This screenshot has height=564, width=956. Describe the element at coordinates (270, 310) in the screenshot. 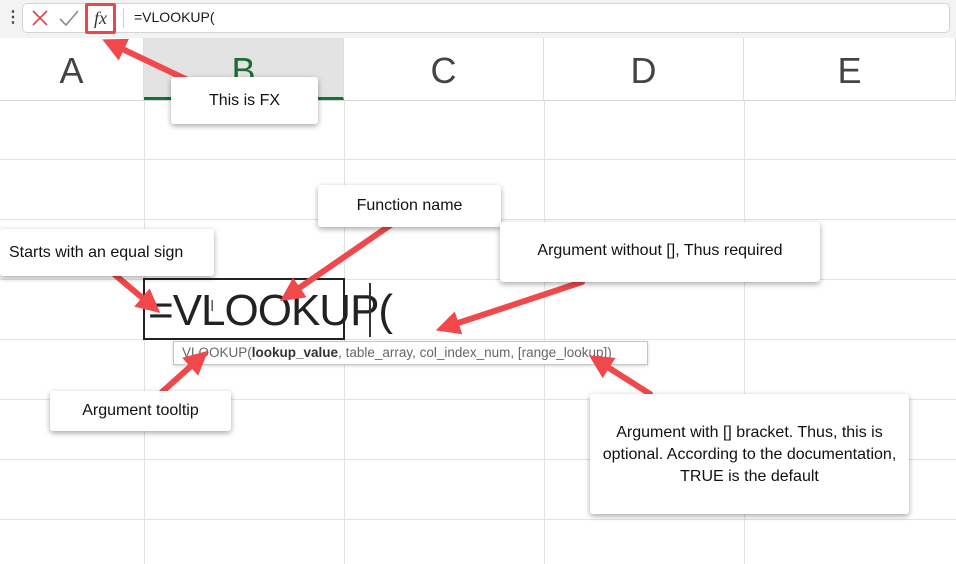

I see `cell-formula-text: =VLOOKUP(` at that location.